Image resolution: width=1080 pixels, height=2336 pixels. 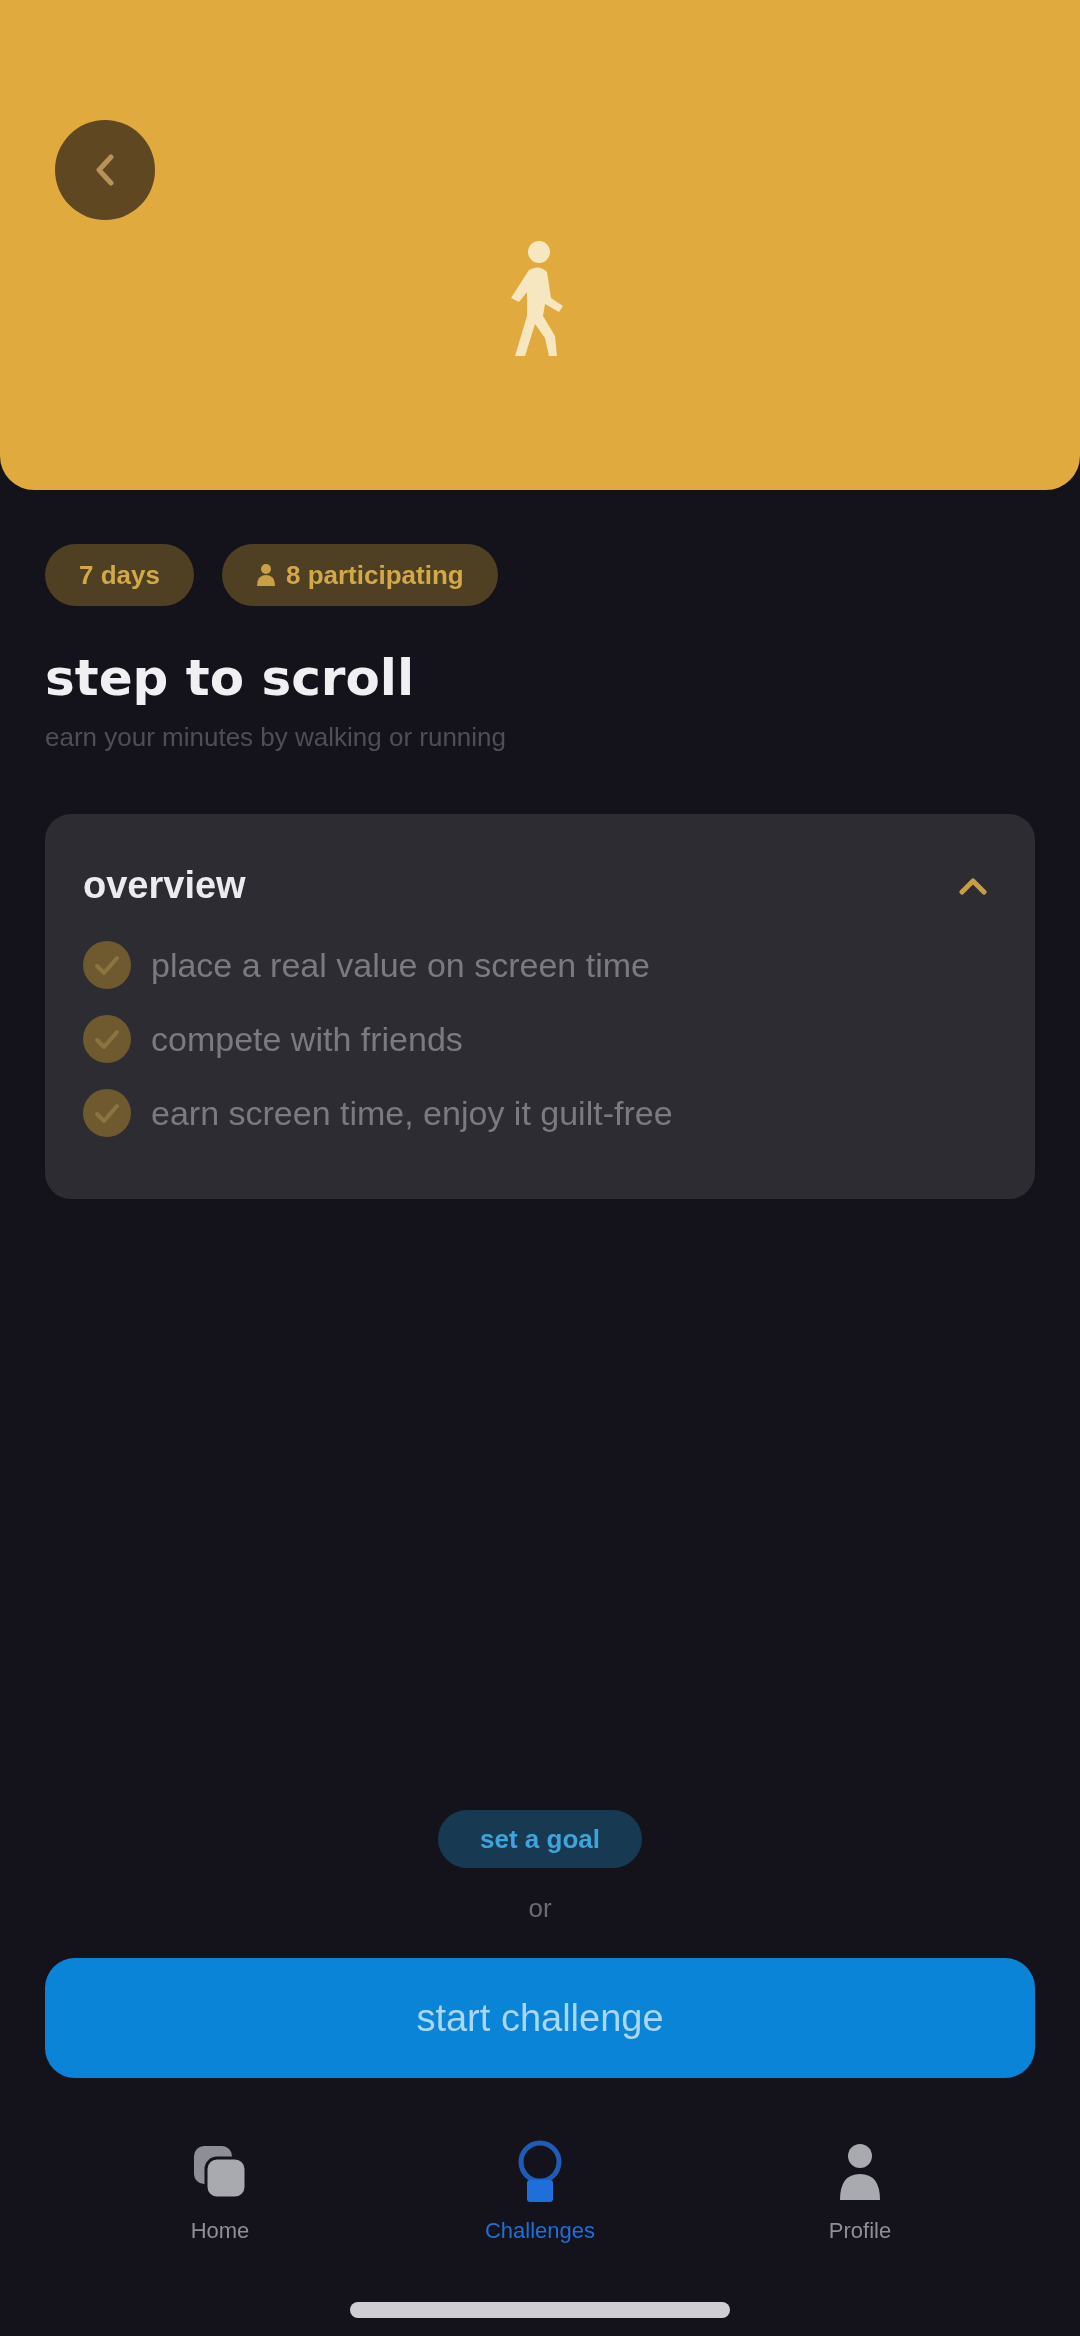 What do you see at coordinates (230, 678) in the screenshot?
I see `challenge-title: step to scroll` at bounding box center [230, 678].